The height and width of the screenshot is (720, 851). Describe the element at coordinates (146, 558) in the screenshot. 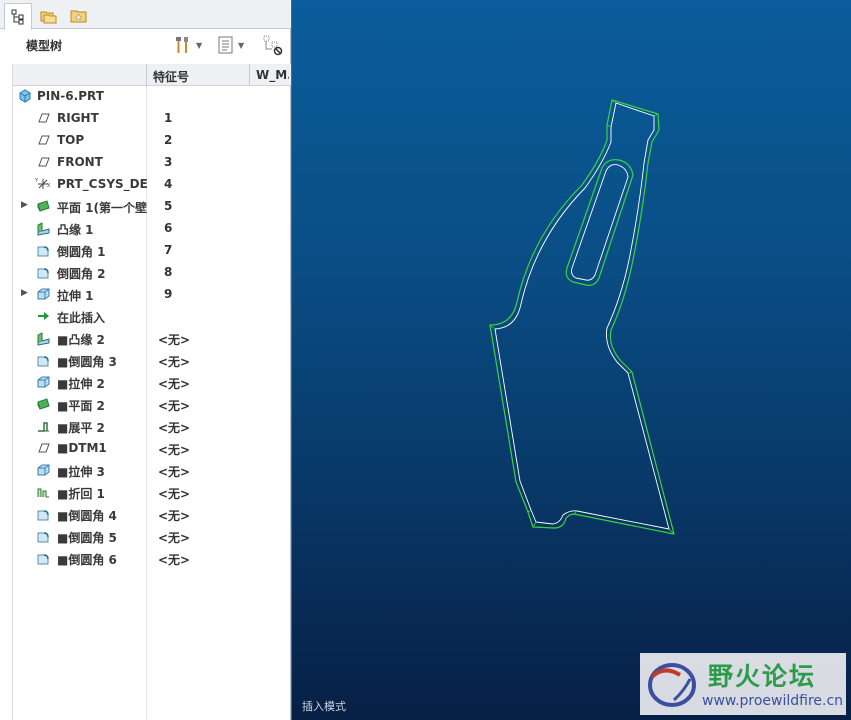

I see `tree-row: ■倒圆角 6 <无>` at that location.